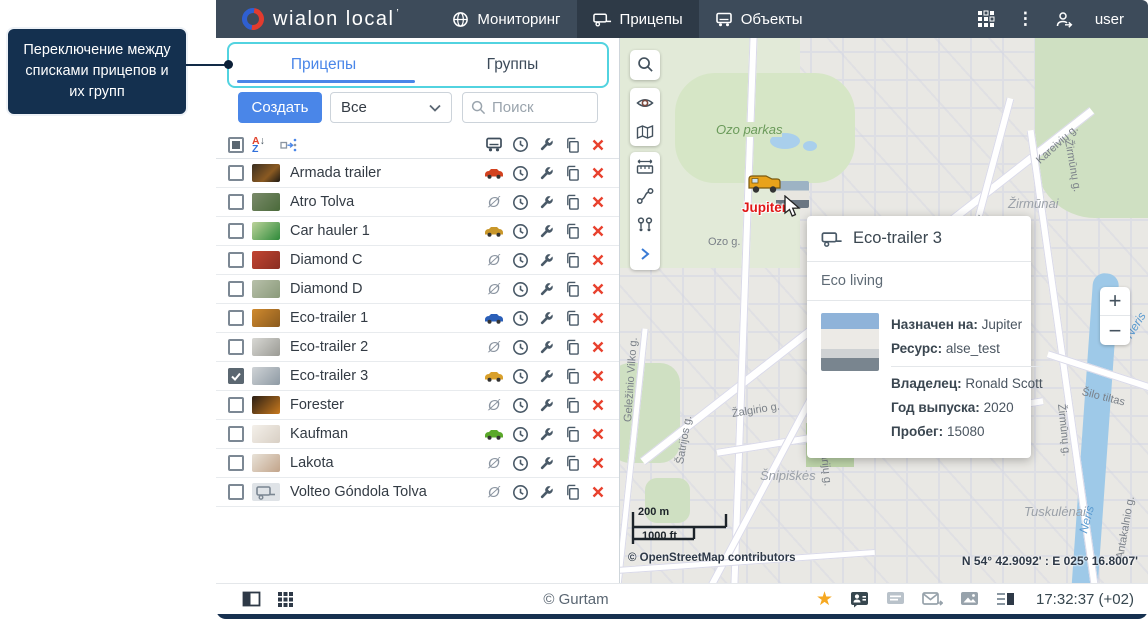  I want to click on trailer-name: Forester, so click(385, 405).